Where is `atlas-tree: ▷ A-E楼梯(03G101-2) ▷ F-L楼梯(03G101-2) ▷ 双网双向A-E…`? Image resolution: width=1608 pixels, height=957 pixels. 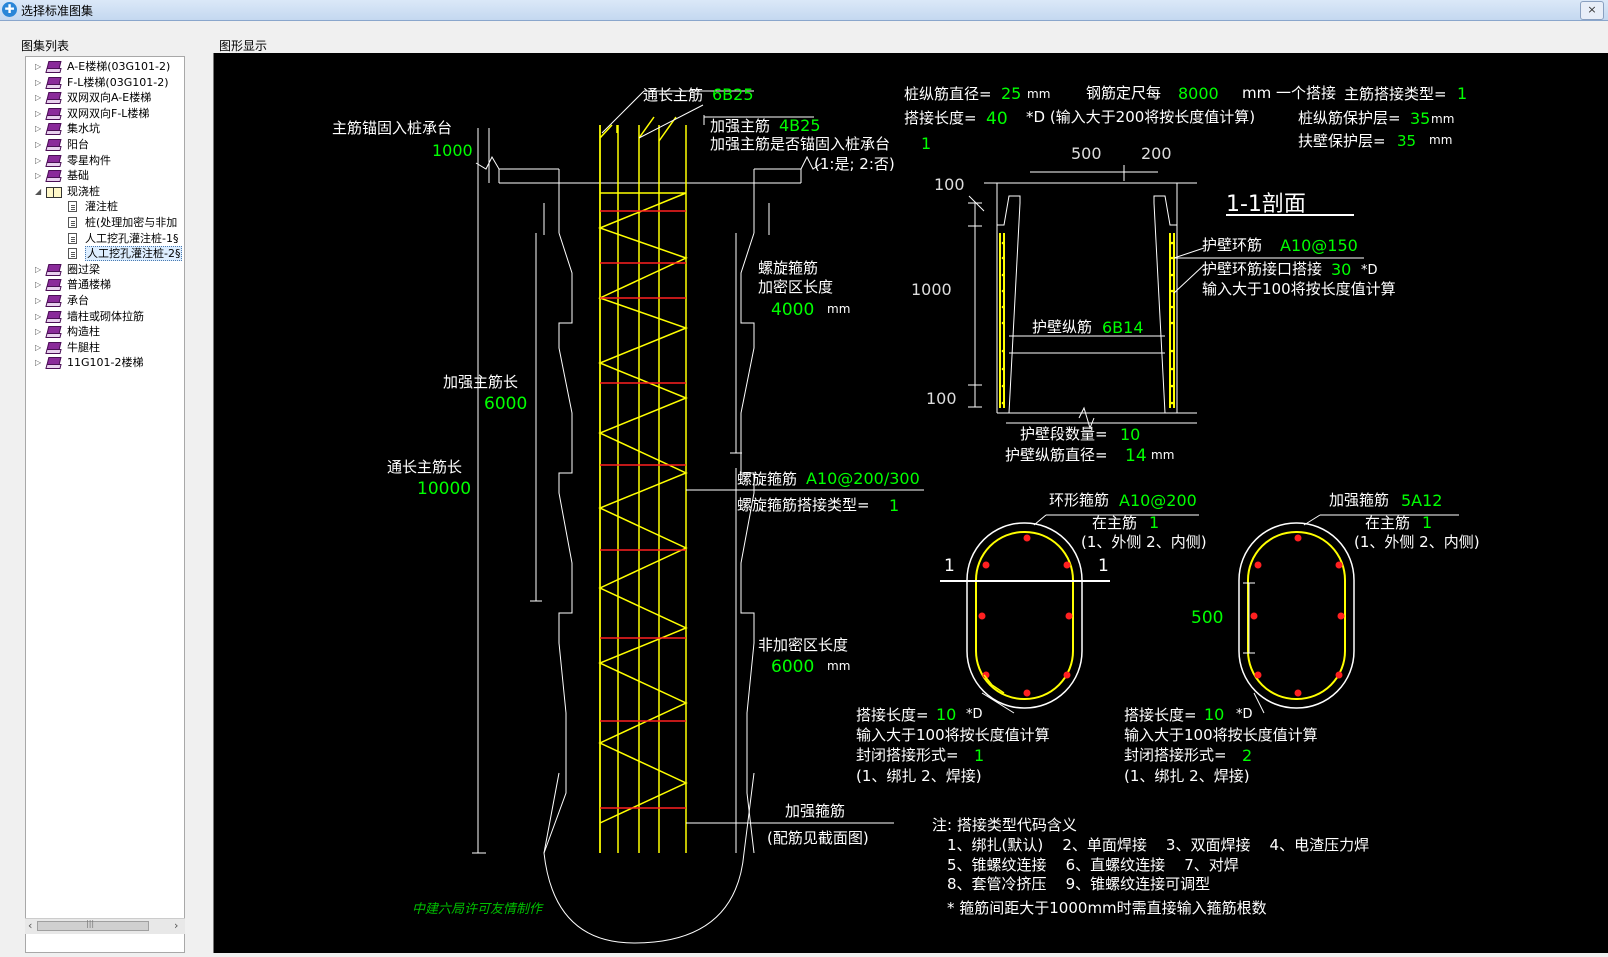 atlas-tree: ▷ A-E楼梯(03G101-2) ▷ F-L楼梯(03G101-2) ▷ 双网双向A-E… is located at coordinates (105, 504).